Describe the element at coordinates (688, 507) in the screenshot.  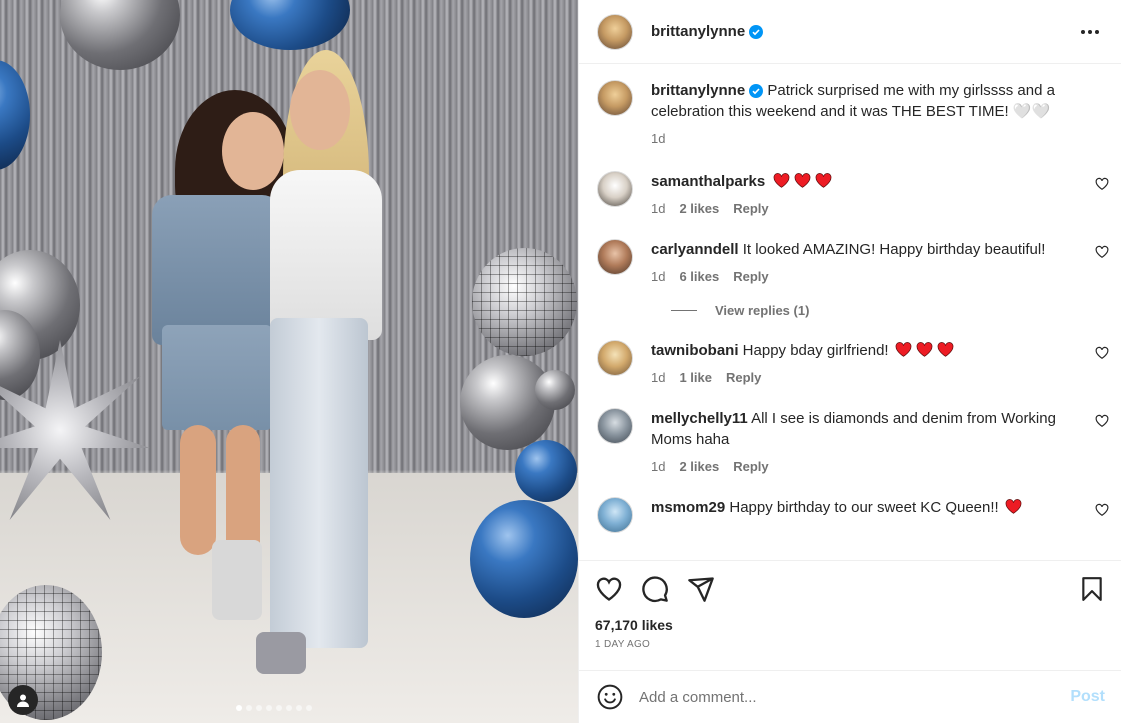
I see `comment-username: msmom29` at that location.